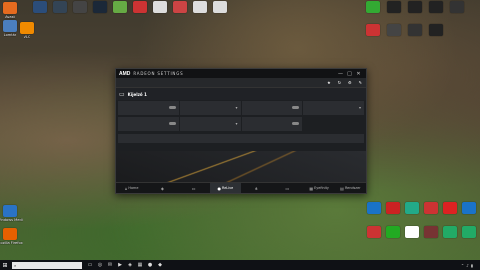  I want to click on taskbar-app-5-icon: ◈, so click(130, 265).